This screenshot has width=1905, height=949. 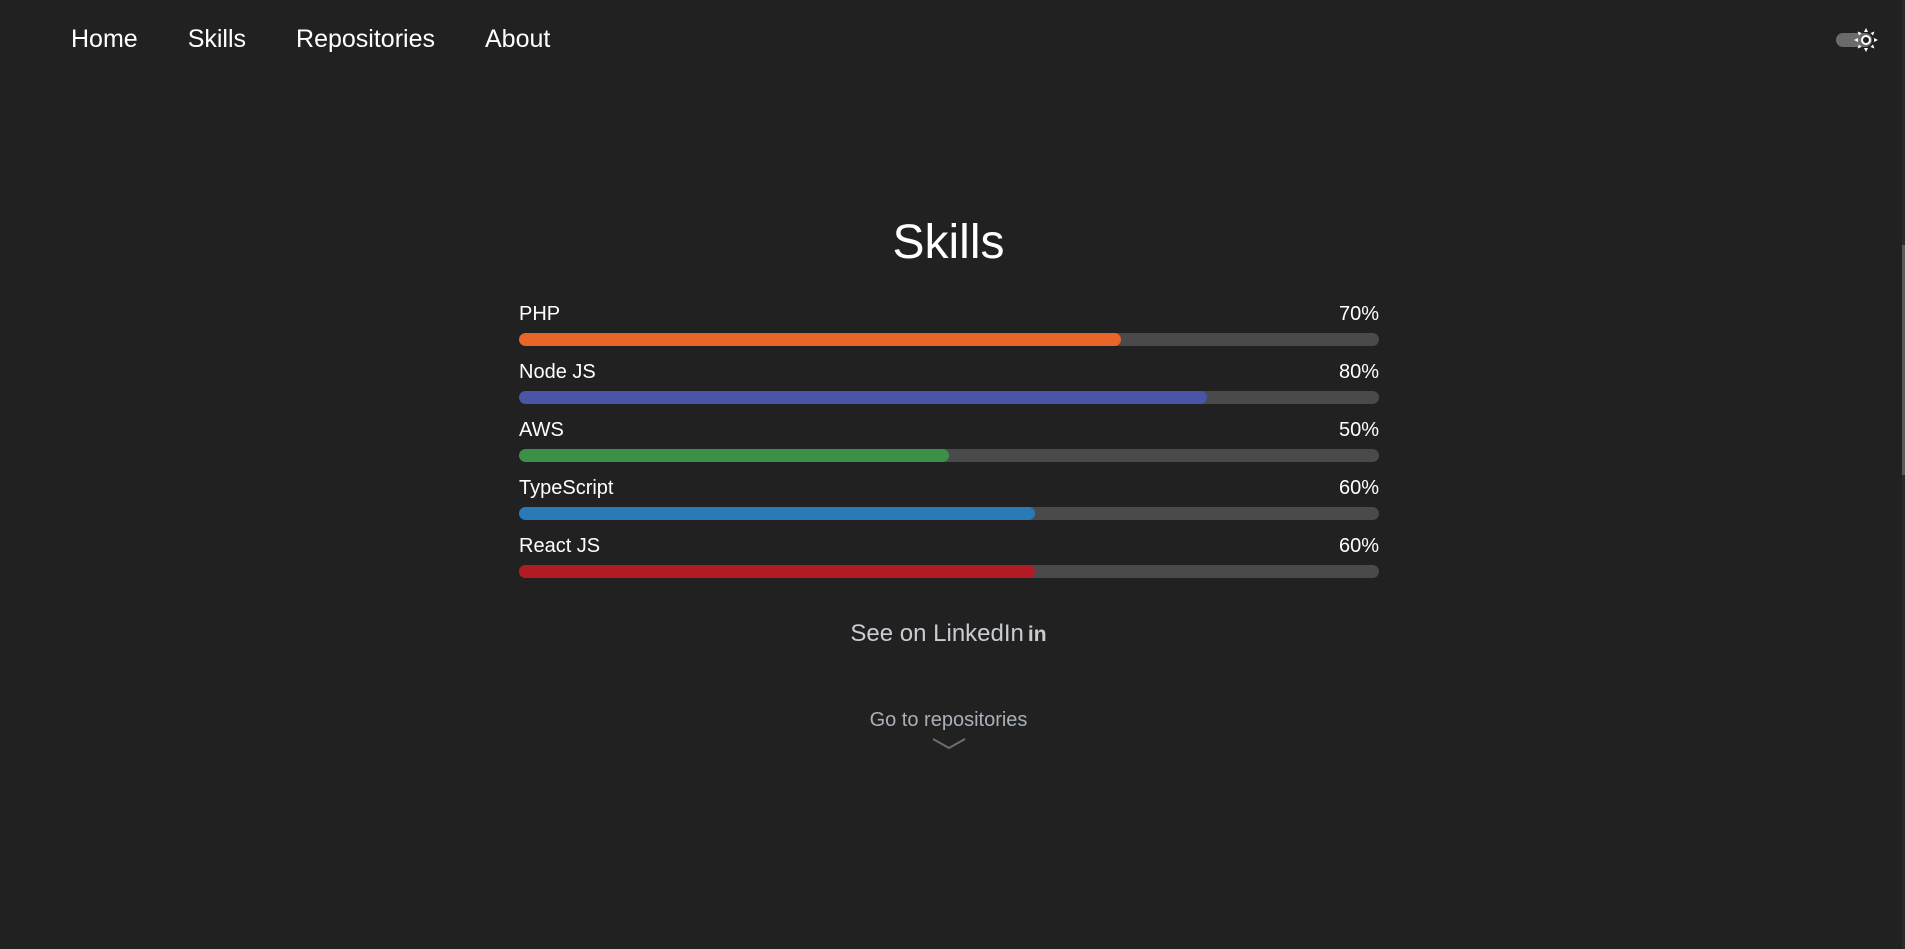 I want to click on skill-name: AWS, so click(x=541, y=430).